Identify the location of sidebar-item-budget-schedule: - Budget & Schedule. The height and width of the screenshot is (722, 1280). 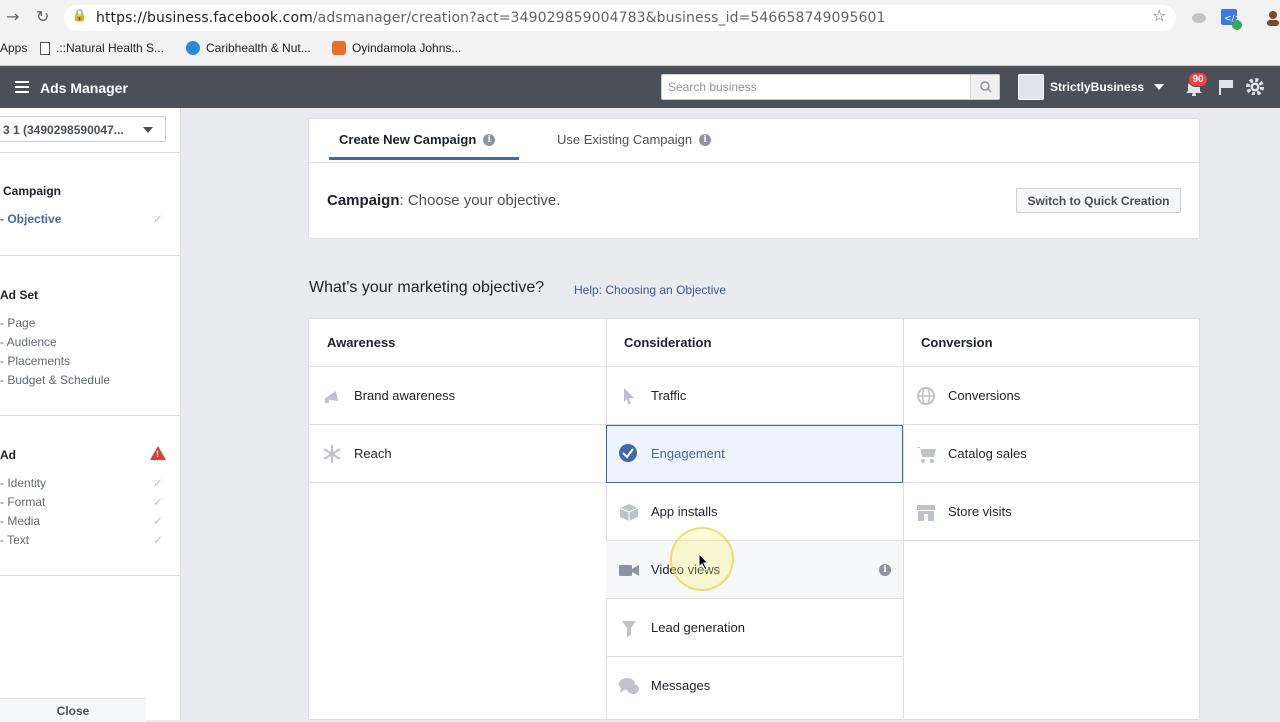
(55, 380).